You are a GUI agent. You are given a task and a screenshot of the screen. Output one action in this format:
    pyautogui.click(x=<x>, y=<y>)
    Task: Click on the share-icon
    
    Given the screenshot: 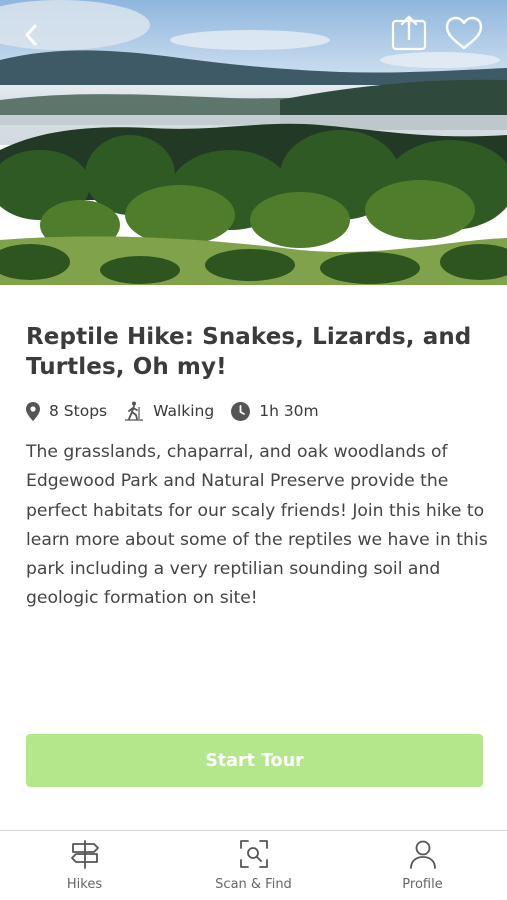 What is the action you would take?
    pyautogui.click(x=409, y=33)
    